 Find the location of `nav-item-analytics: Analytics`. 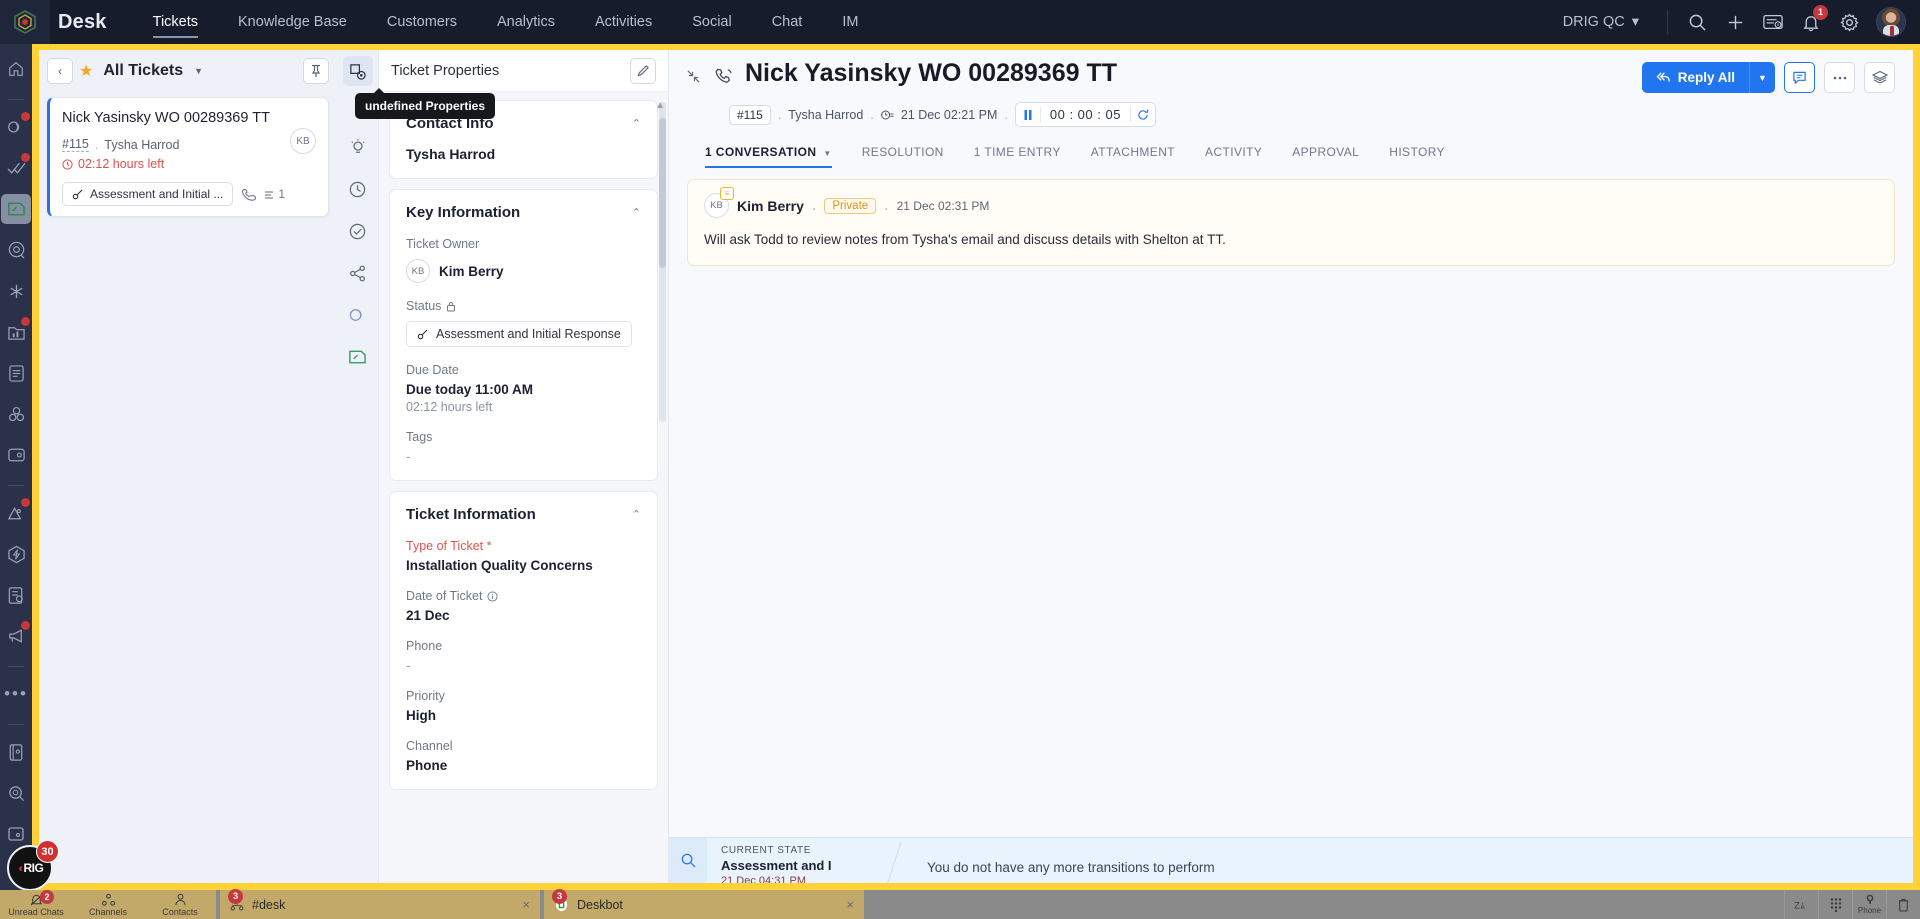

nav-item-analytics: Analytics is located at coordinates (526, 22).